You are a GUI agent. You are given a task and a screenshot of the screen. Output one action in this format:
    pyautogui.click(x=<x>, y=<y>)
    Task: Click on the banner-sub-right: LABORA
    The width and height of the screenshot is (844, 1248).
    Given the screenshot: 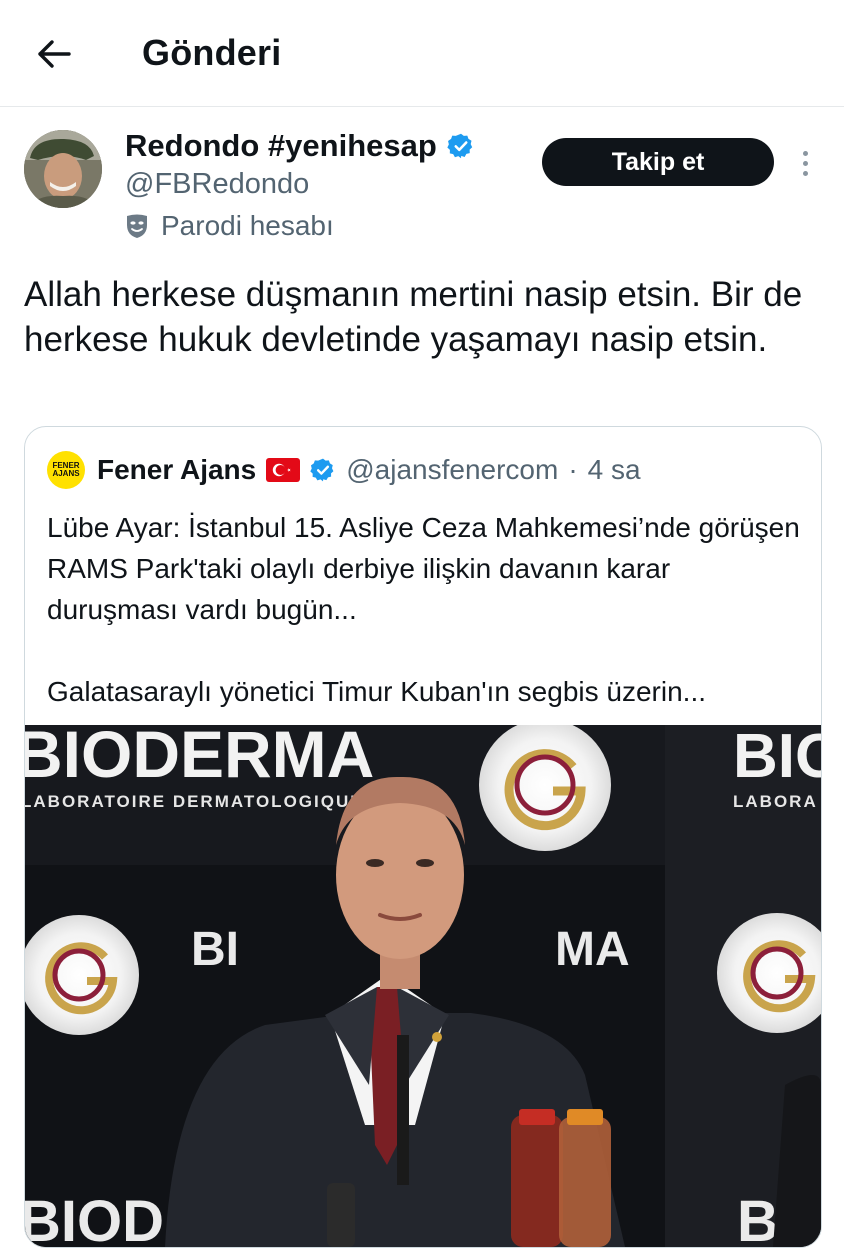 What is the action you would take?
    pyautogui.click(x=775, y=801)
    